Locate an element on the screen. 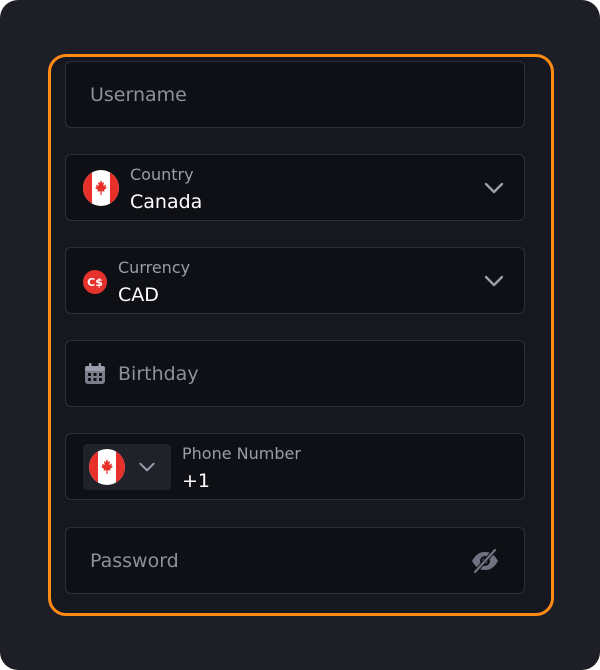 The image size is (600, 670). birthday-placeholder: Birthday is located at coordinates (158, 373).